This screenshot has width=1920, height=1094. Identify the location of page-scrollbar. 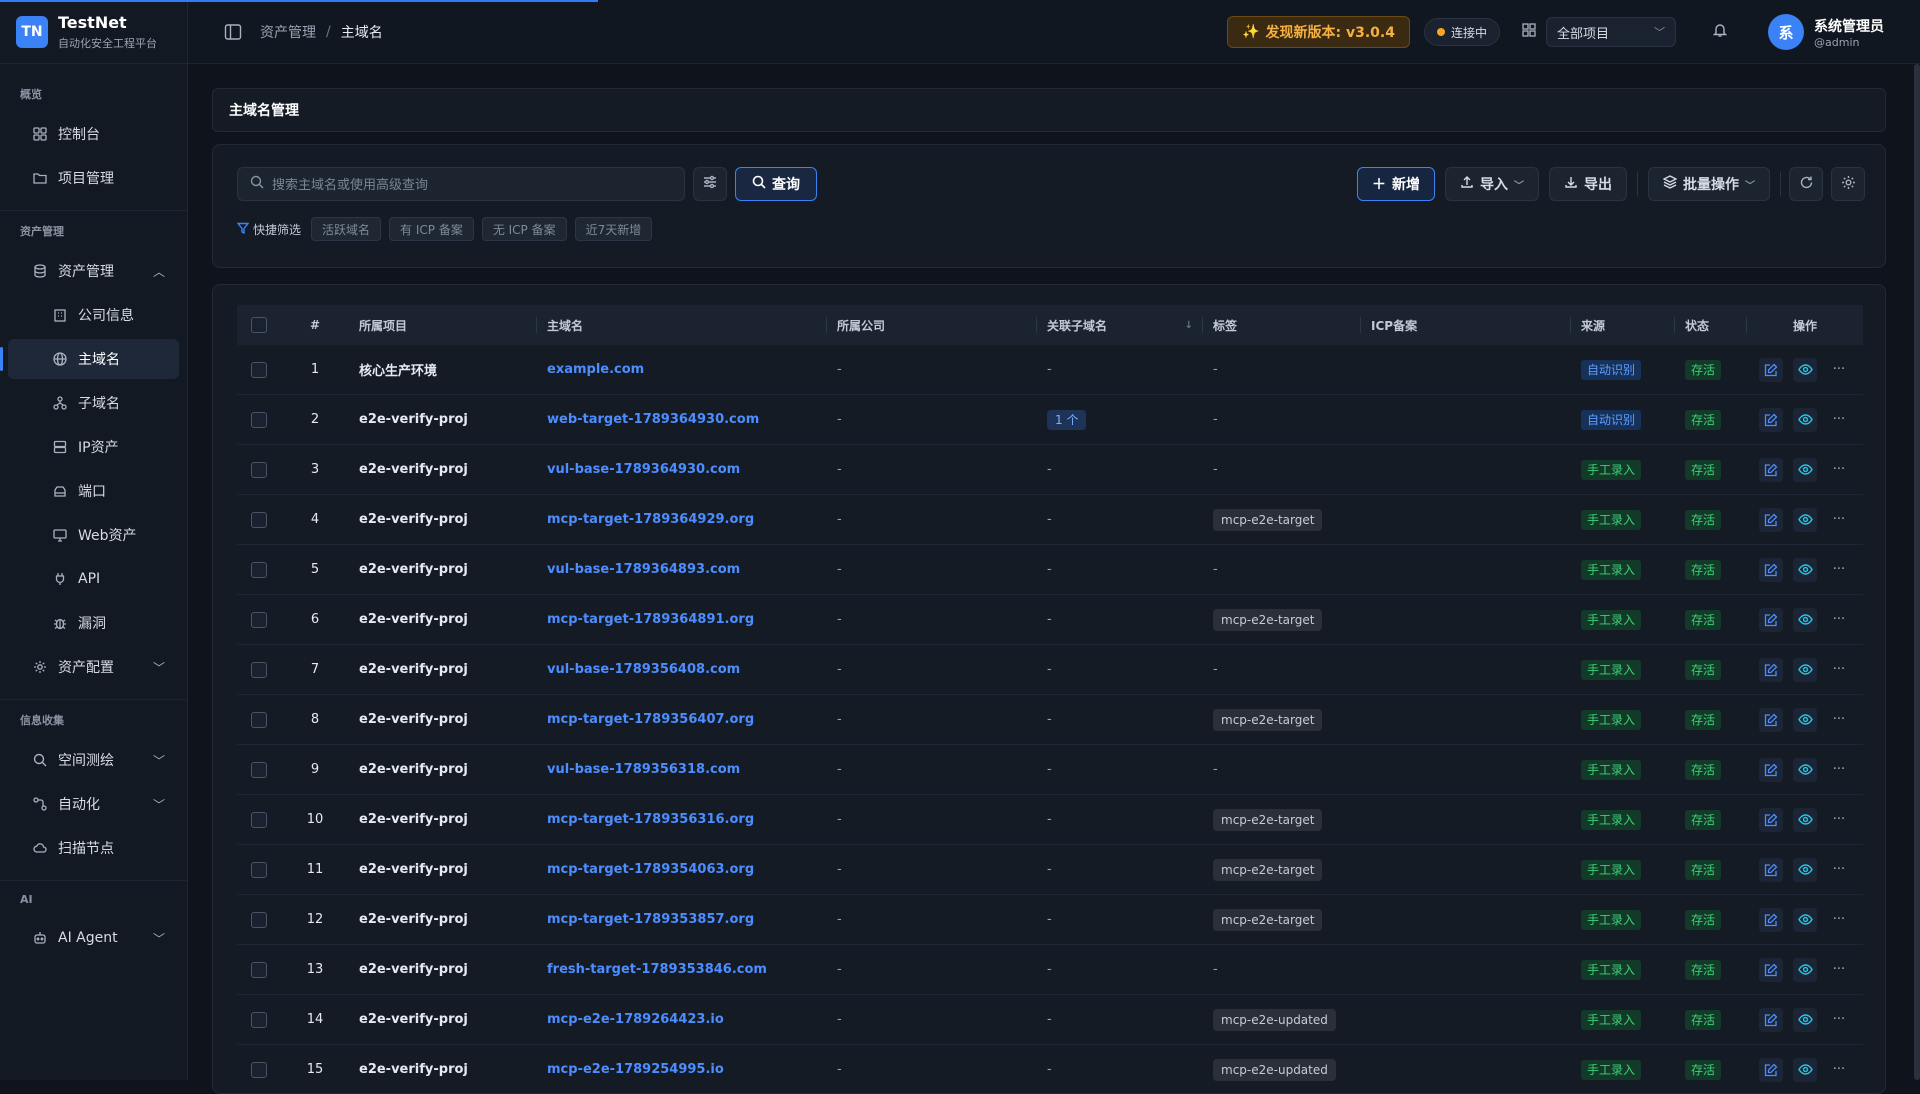
(1917, 572).